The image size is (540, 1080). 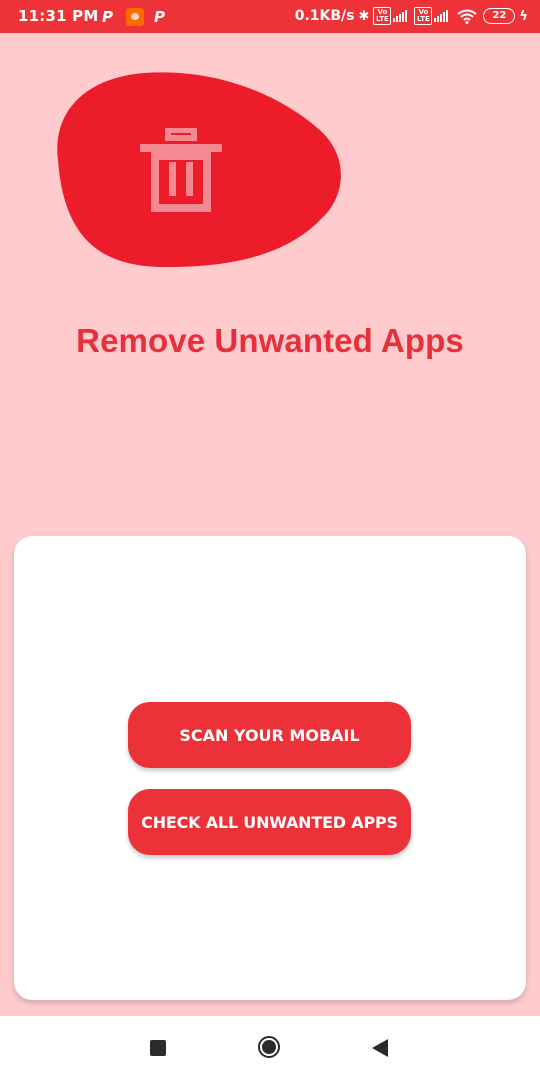 What do you see at coordinates (523, 16) in the screenshot?
I see `charging-icon: ϟ` at bounding box center [523, 16].